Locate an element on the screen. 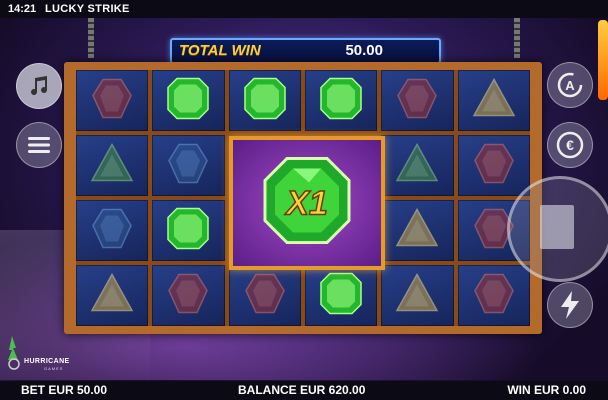  music-note-icon is located at coordinates (39, 86).